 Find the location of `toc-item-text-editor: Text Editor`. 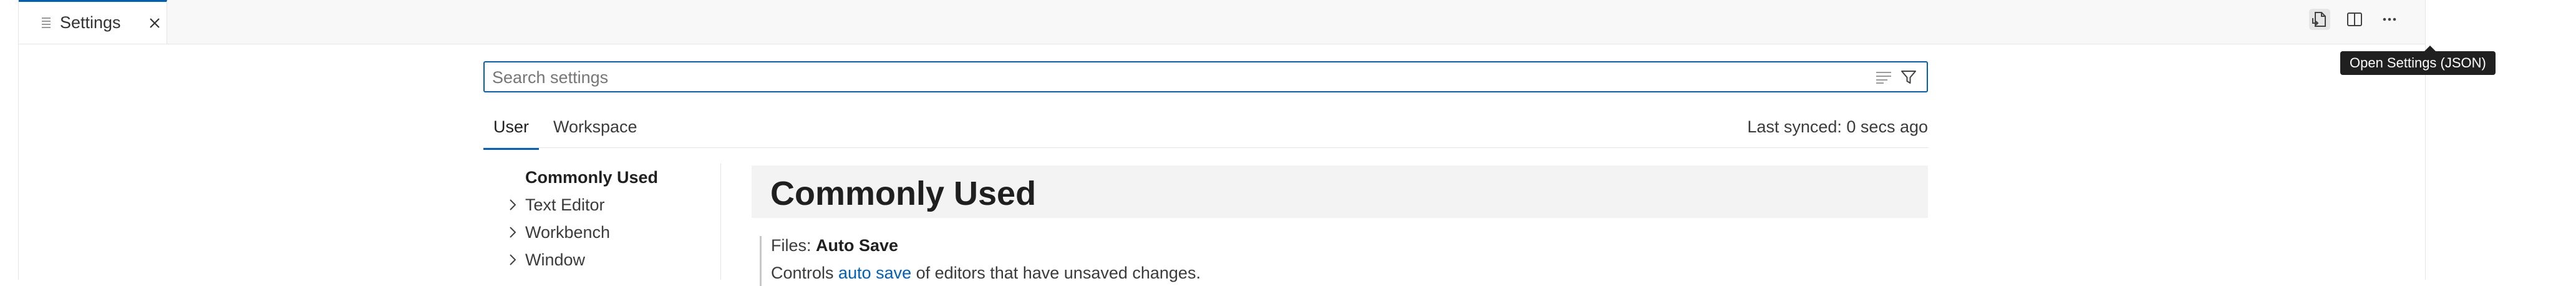

toc-item-text-editor: Text Editor is located at coordinates (601, 205).